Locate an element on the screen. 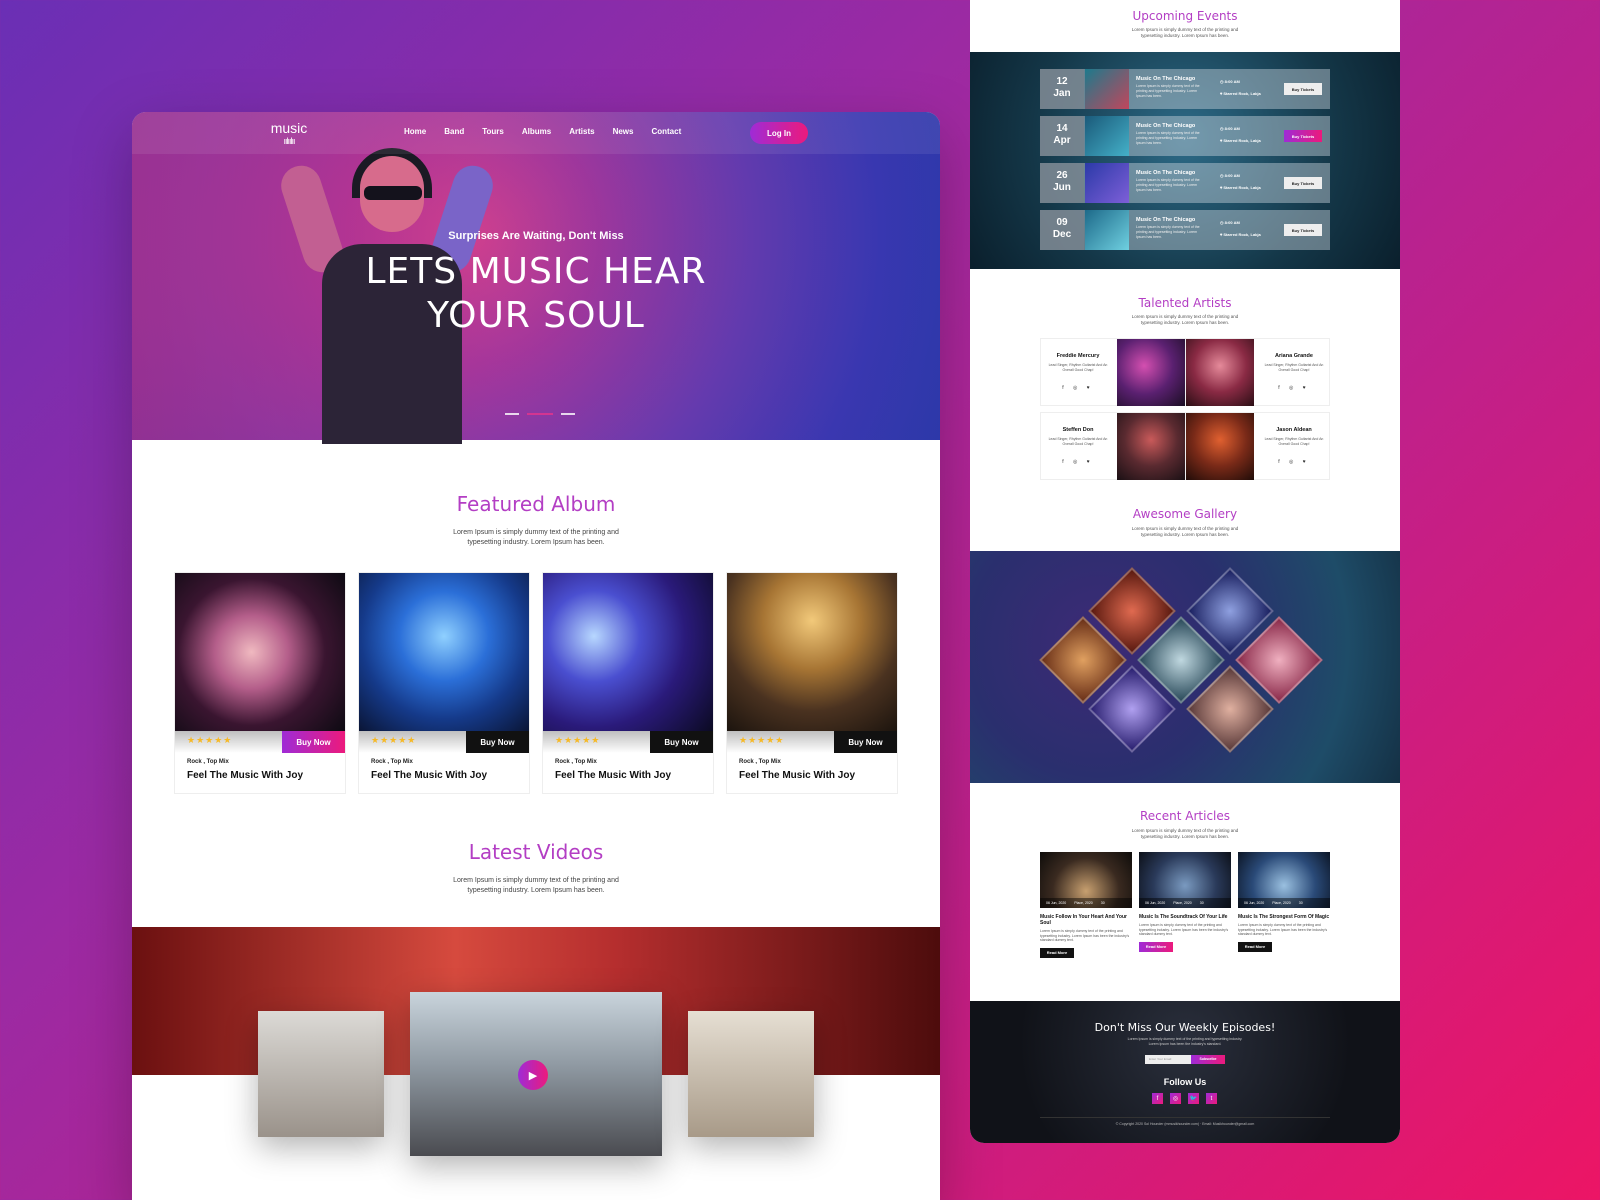  article-title: Music Is The Soundtrack Of Your Life is located at coordinates (1185, 917).